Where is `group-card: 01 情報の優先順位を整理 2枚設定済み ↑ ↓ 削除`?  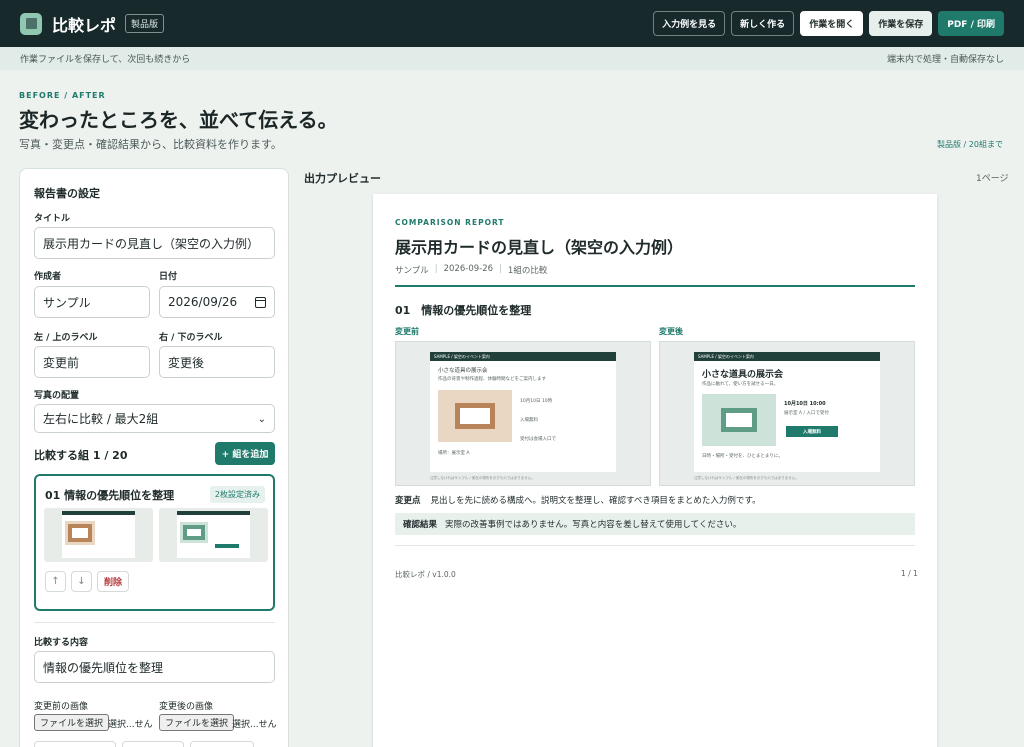
group-card: 01 情報の優先順位を整理 2枚設定済み ↑ ↓ 削除 is located at coordinates (154, 542).